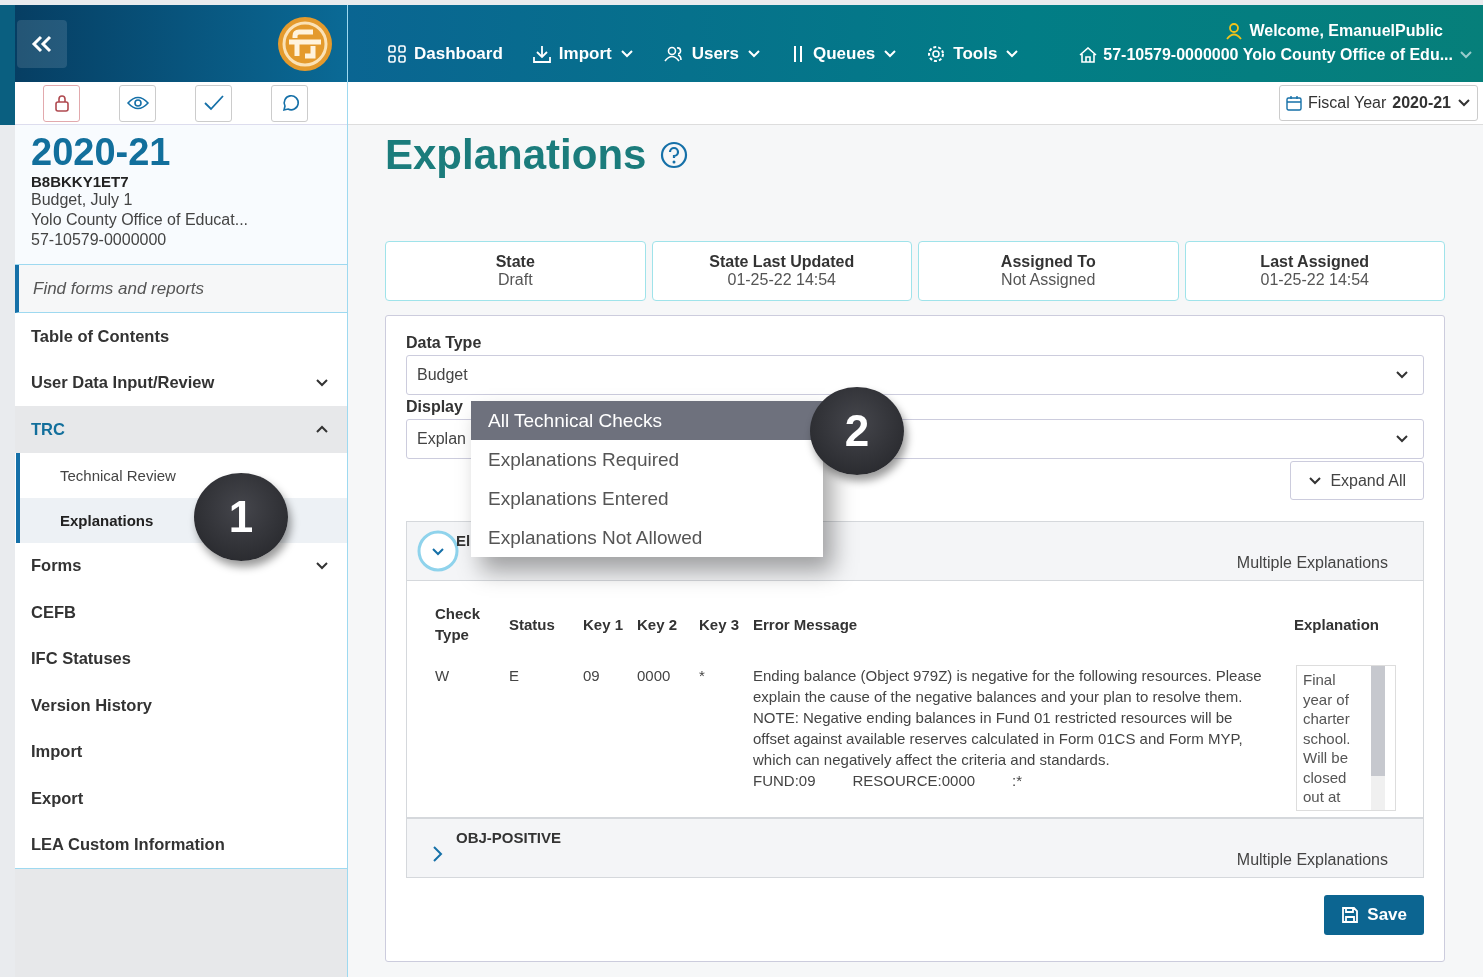  I want to click on status-value: Not Assigned, so click(1048, 280).